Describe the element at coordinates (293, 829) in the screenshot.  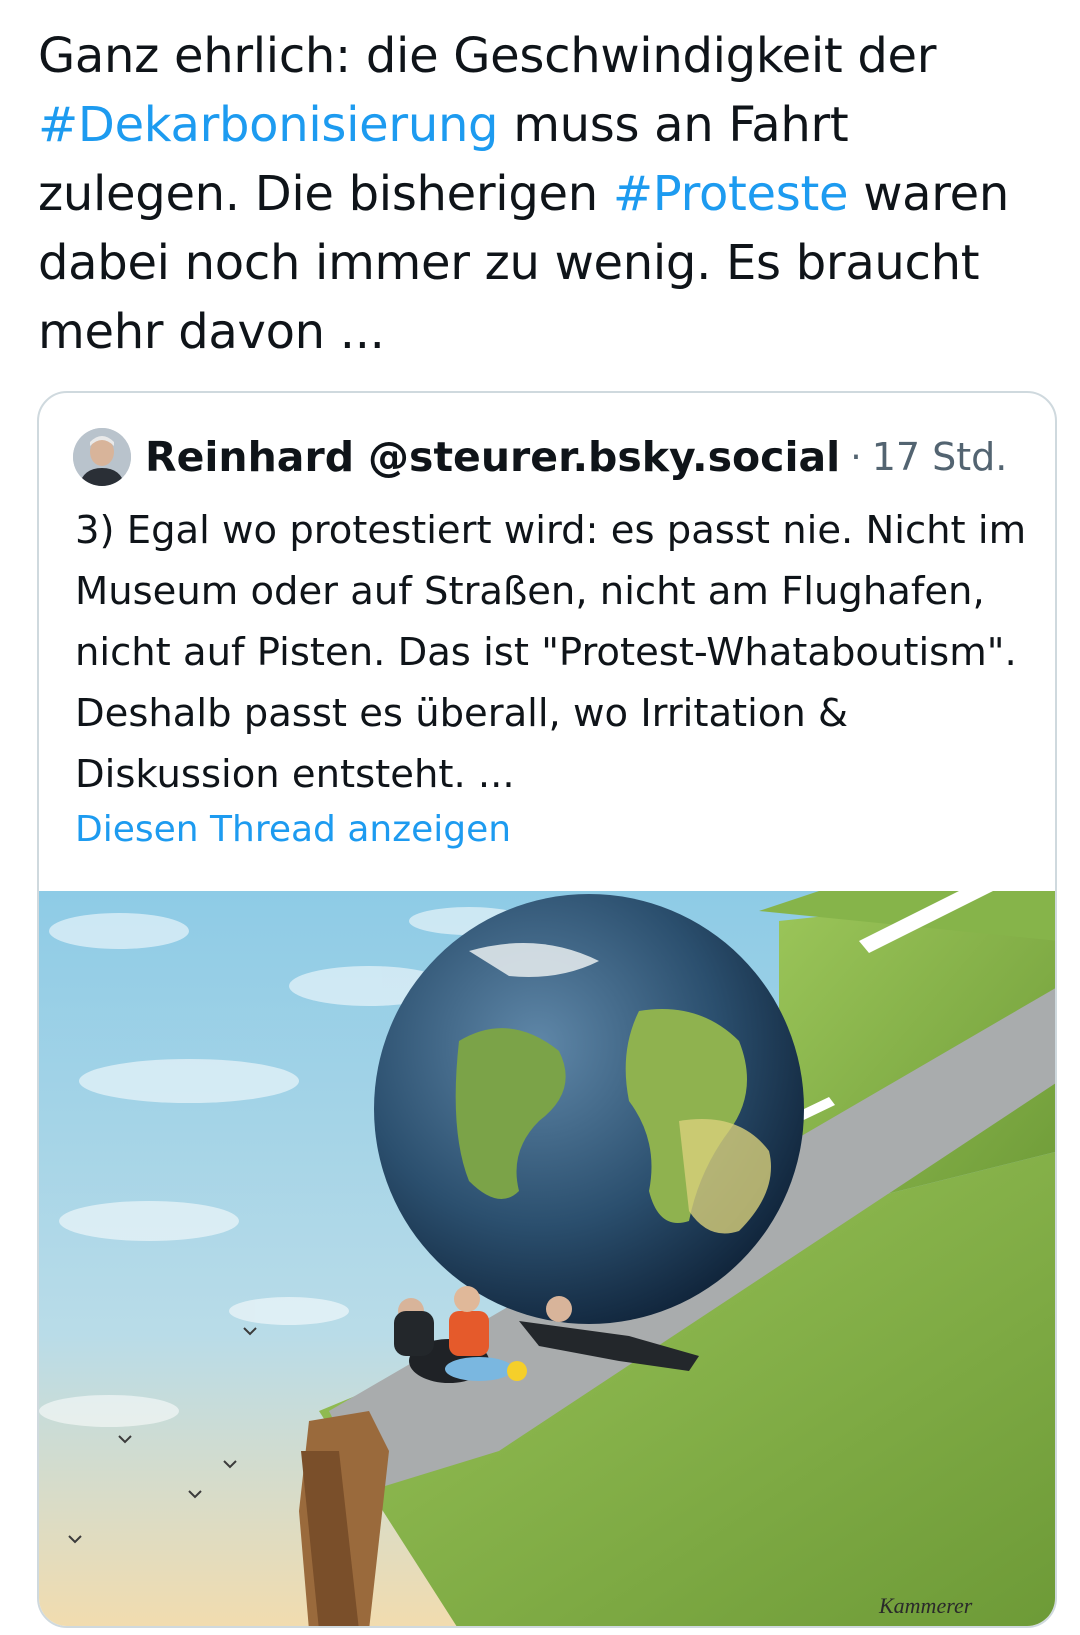
I see `show-thread-link: Diesen Thread anzeigen` at that location.